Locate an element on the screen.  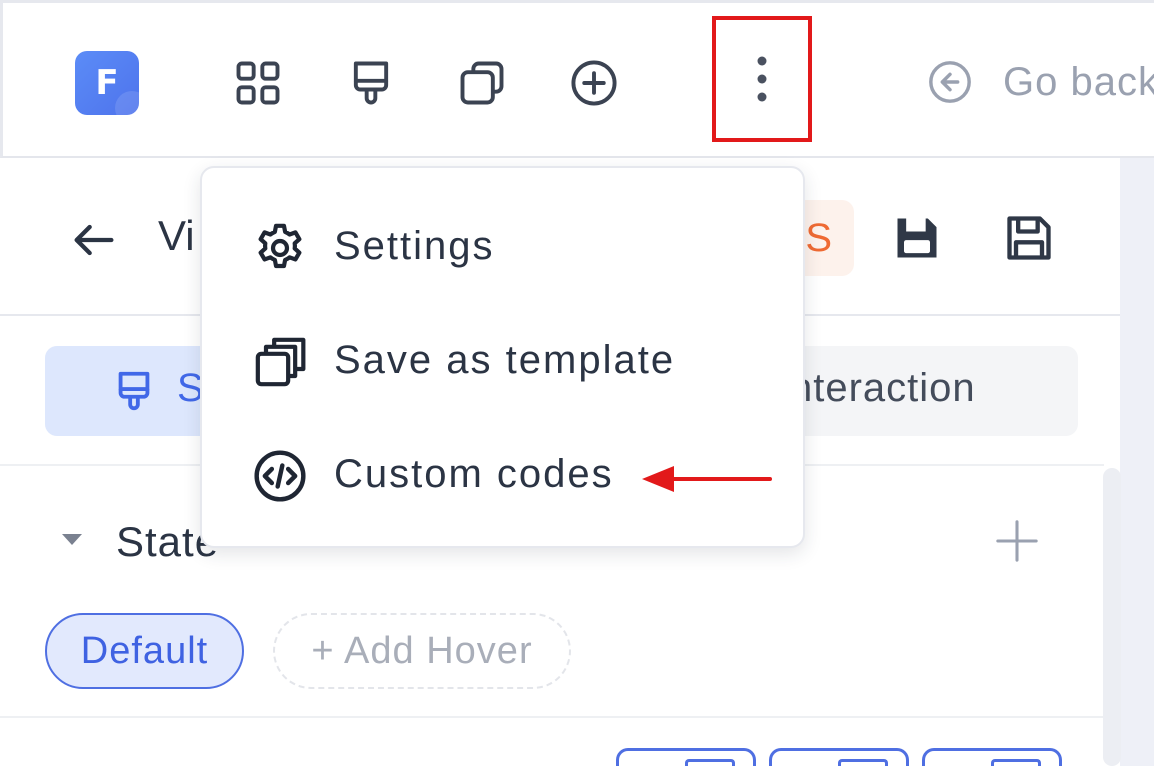
plus-circle-icon is located at coordinates (594, 83).